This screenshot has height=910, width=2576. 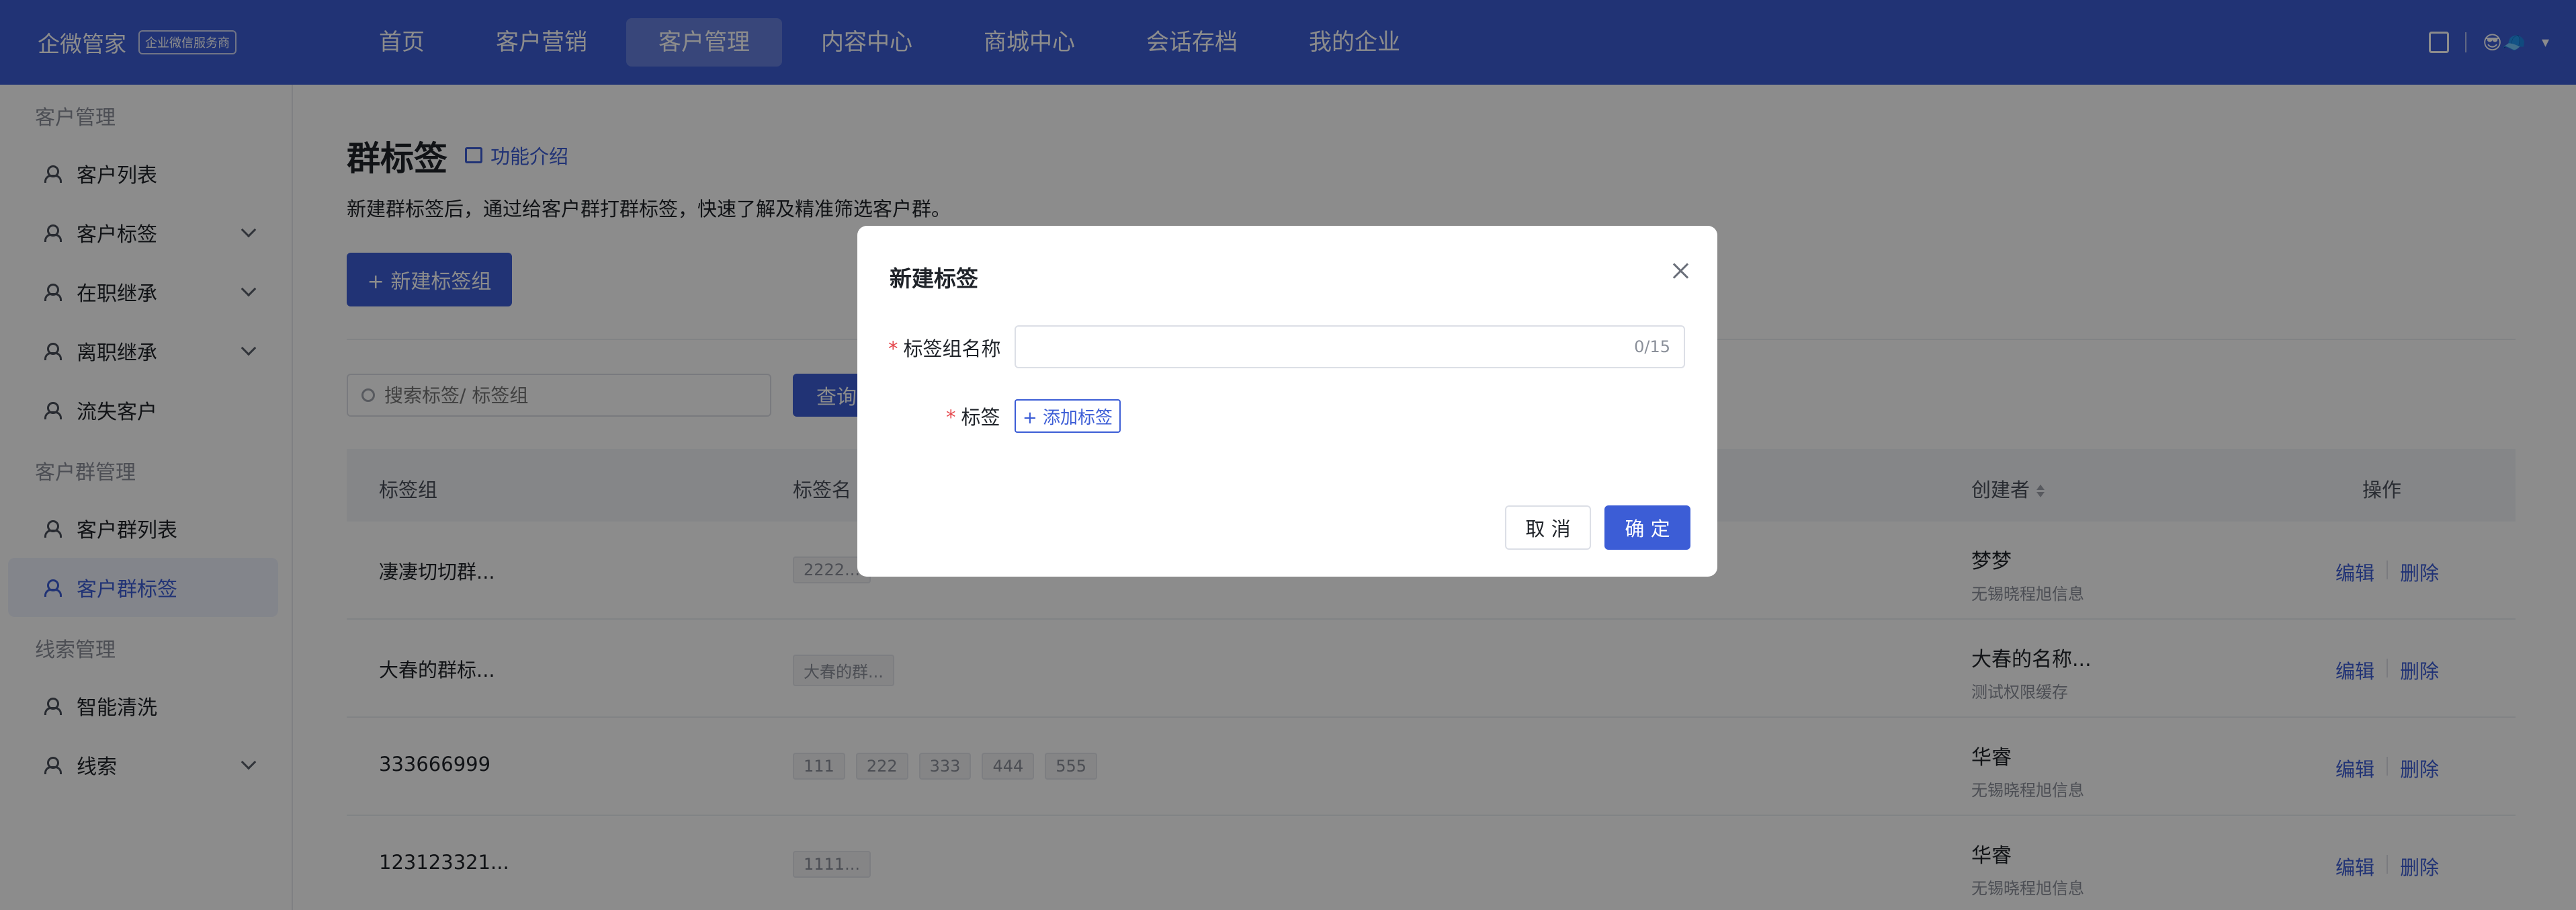 What do you see at coordinates (1325, 347) in the screenshot?
I see `tag-group-name-input` at bounding box center [1325, 347].